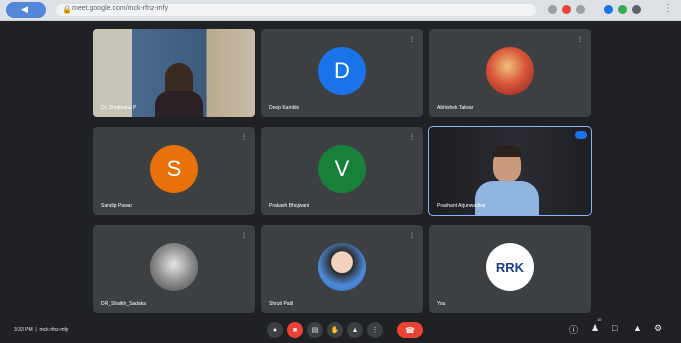 The width and height of the screenshot is (681, 343). Describe the element at coordinates (275, 330) in the screenshot. I see `mic-icon: ●` at that location.